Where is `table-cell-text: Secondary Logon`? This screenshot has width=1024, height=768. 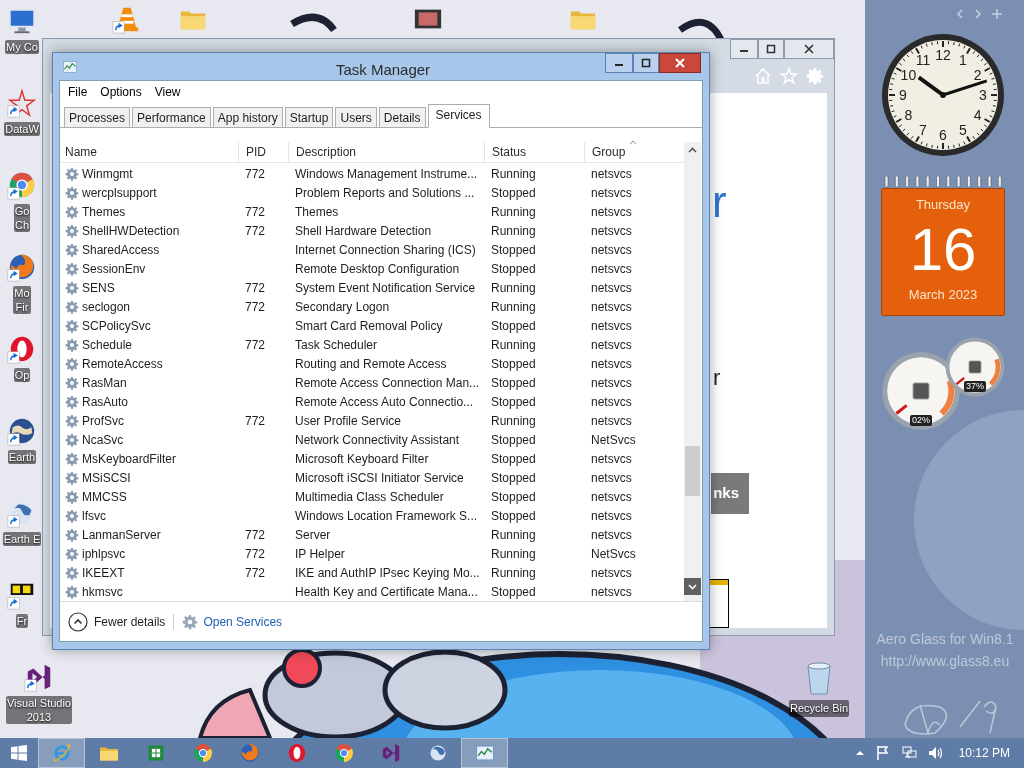 table-cell-text: Secondary Logon is located at coordinates (342, 307).